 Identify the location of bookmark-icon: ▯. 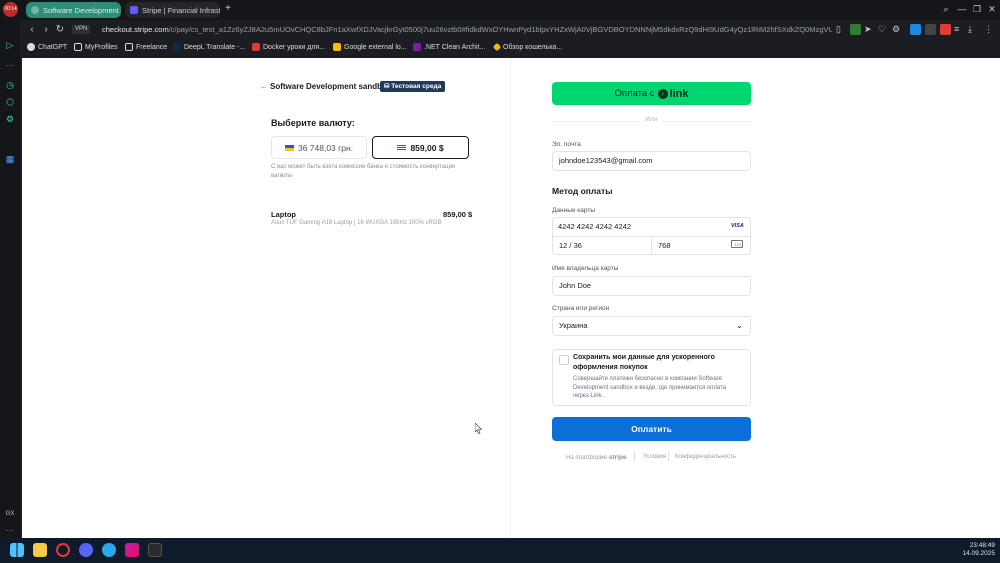
(841, 29).